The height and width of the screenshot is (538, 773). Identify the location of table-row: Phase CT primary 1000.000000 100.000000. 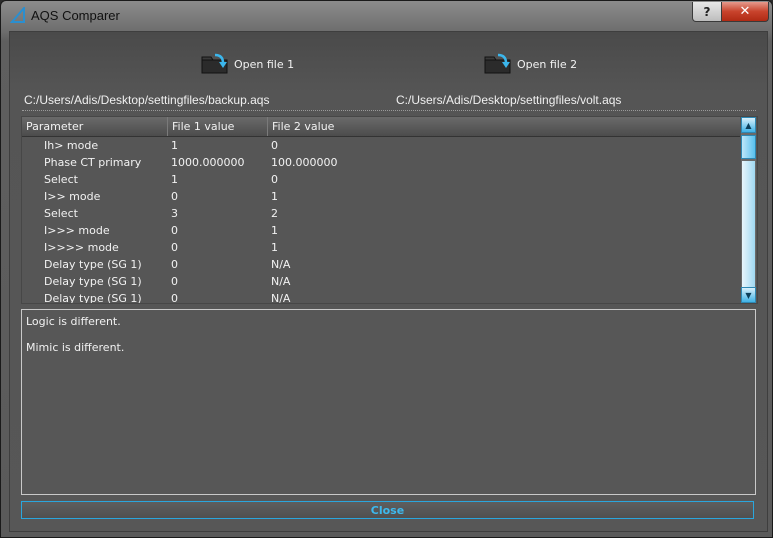
(381, 162).